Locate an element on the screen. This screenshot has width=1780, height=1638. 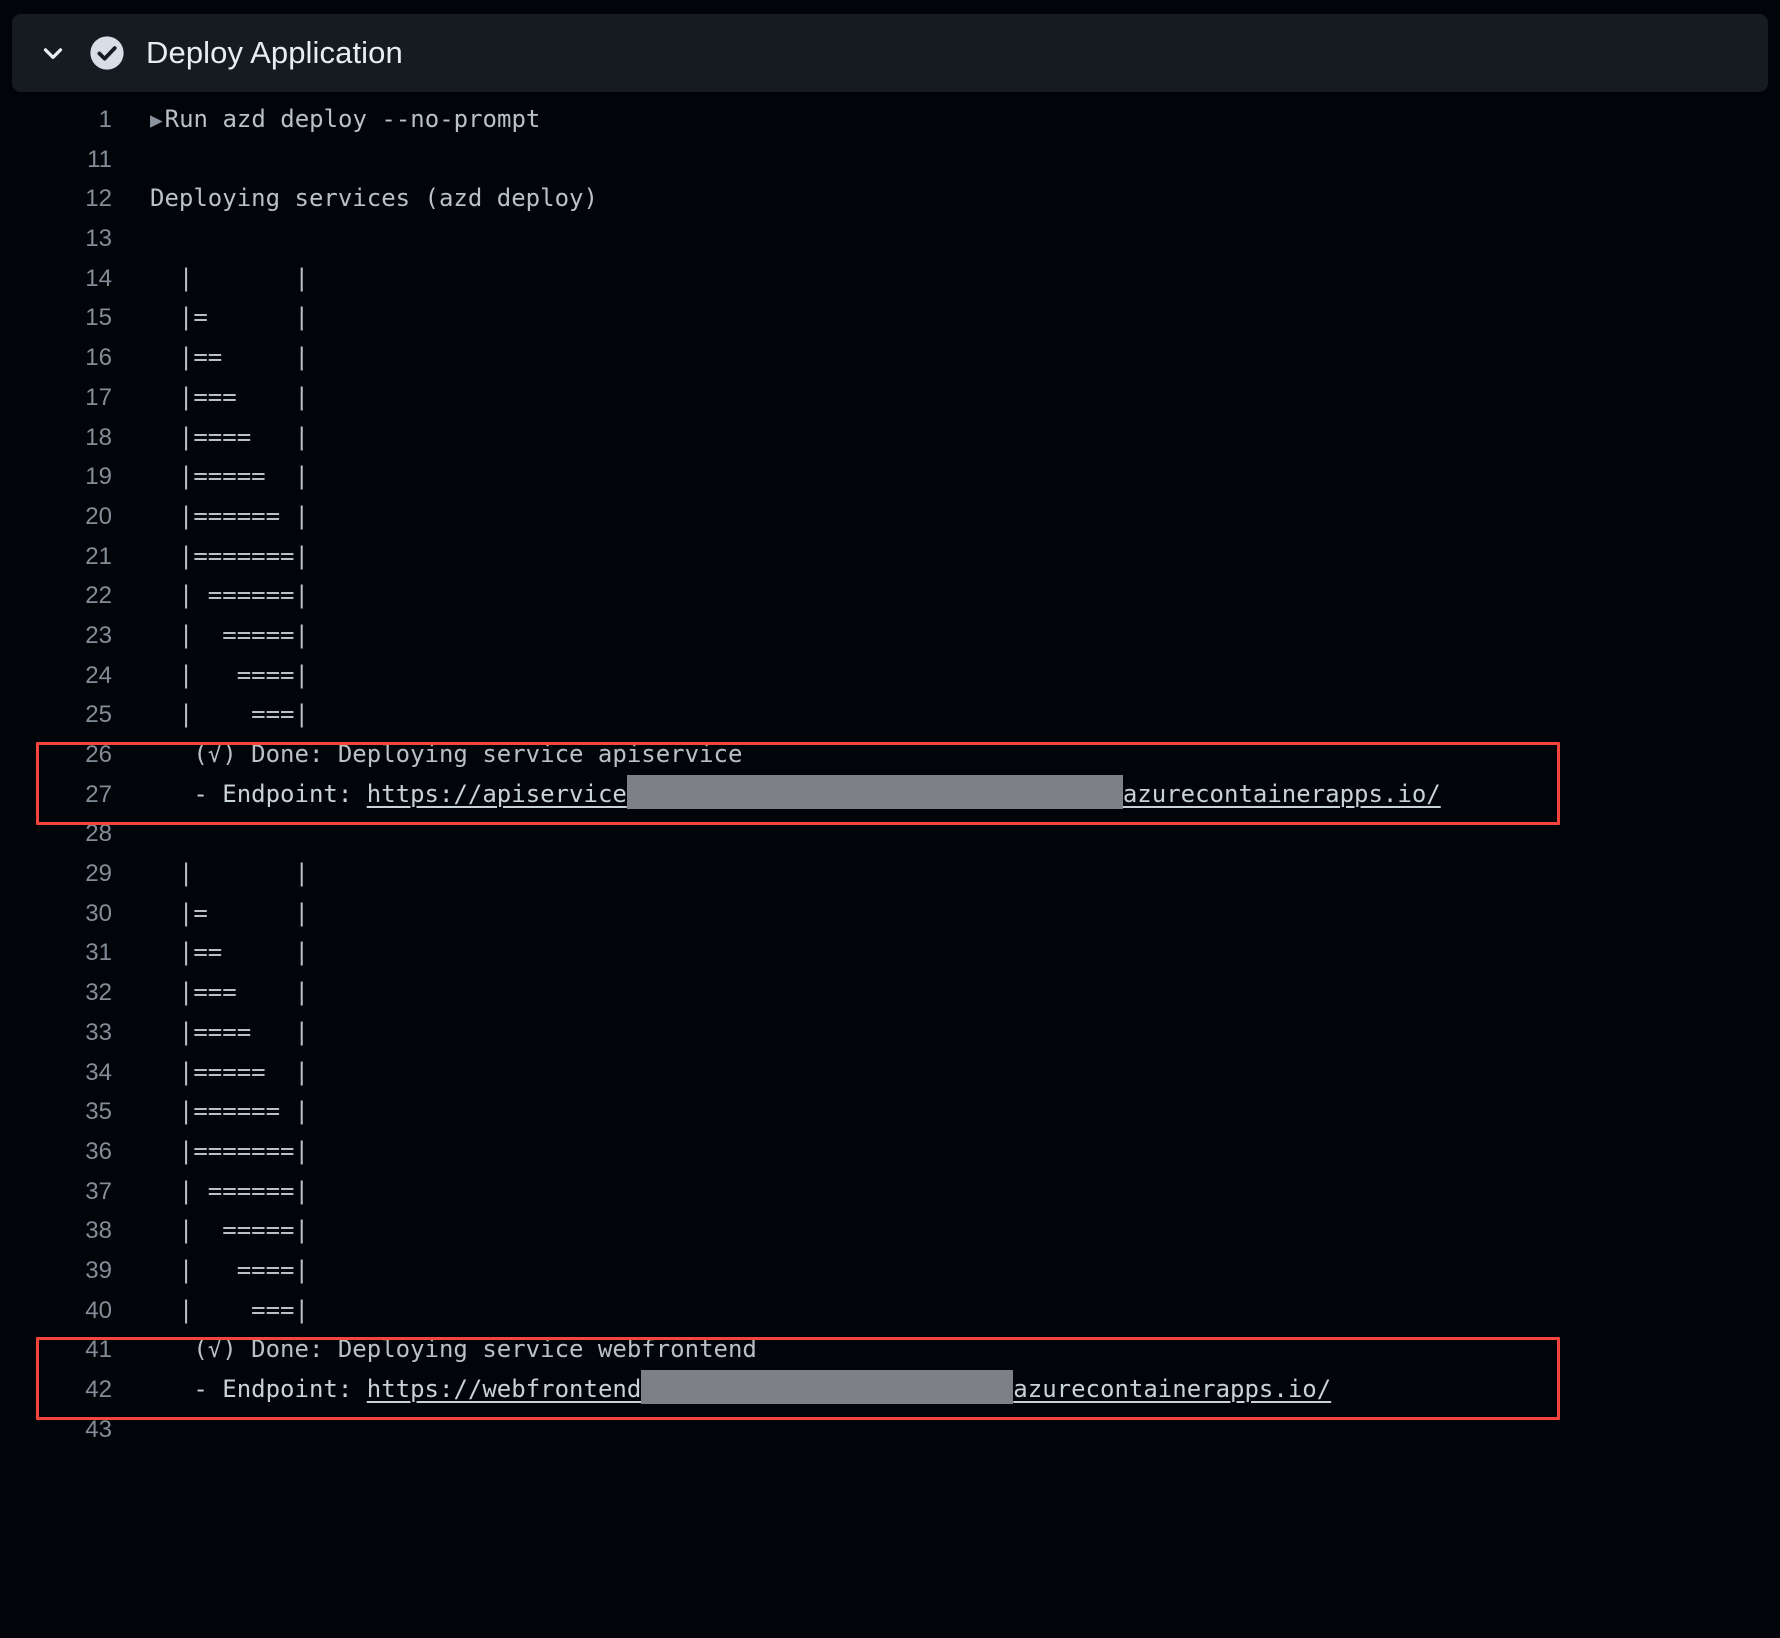
log-line: 39 | ====| is located at coordinates (890, 1271).